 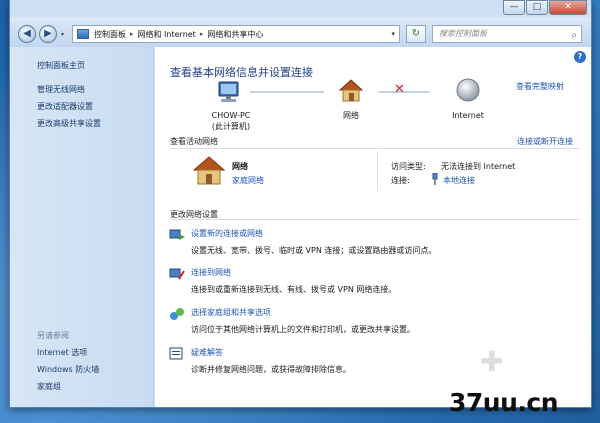 I want to click on homegroup-icon, so click(x=177, y=314).